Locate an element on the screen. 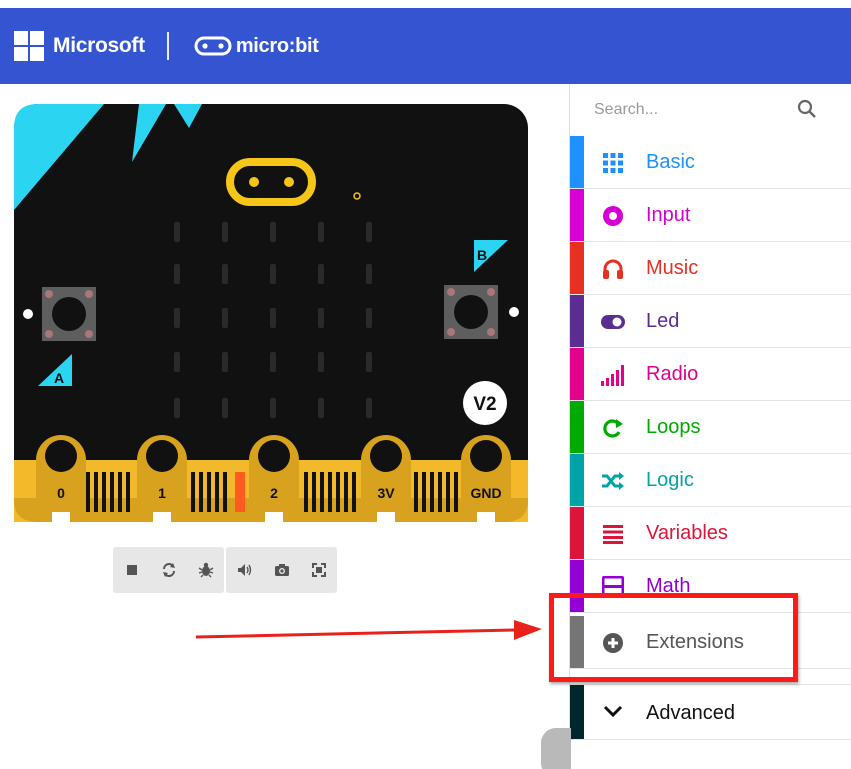 Image resolution: width=851 pixels, height=769 pixels. category-label: Music is located at coordinates (672, 268).